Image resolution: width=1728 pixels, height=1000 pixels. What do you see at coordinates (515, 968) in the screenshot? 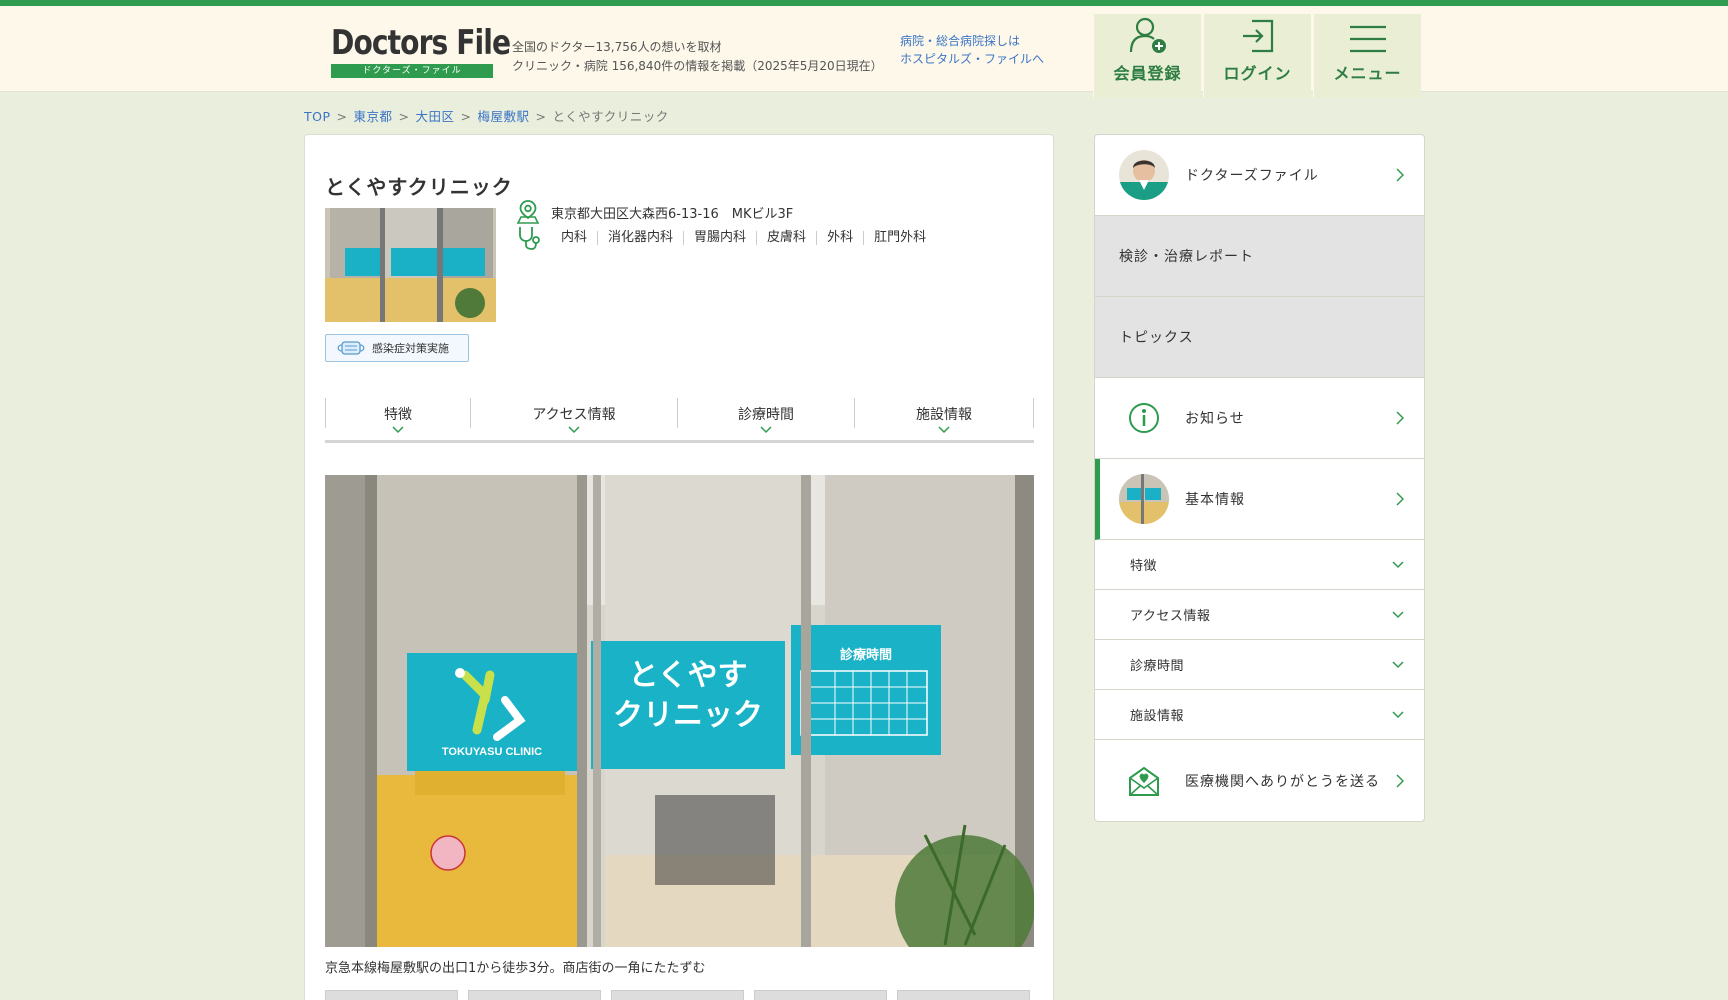
I see `photo-caption: 京急本線梅屋敷駅の出口1から徒歩3分。商店街の一角にたたずむ` at bounding box center [515, 968].